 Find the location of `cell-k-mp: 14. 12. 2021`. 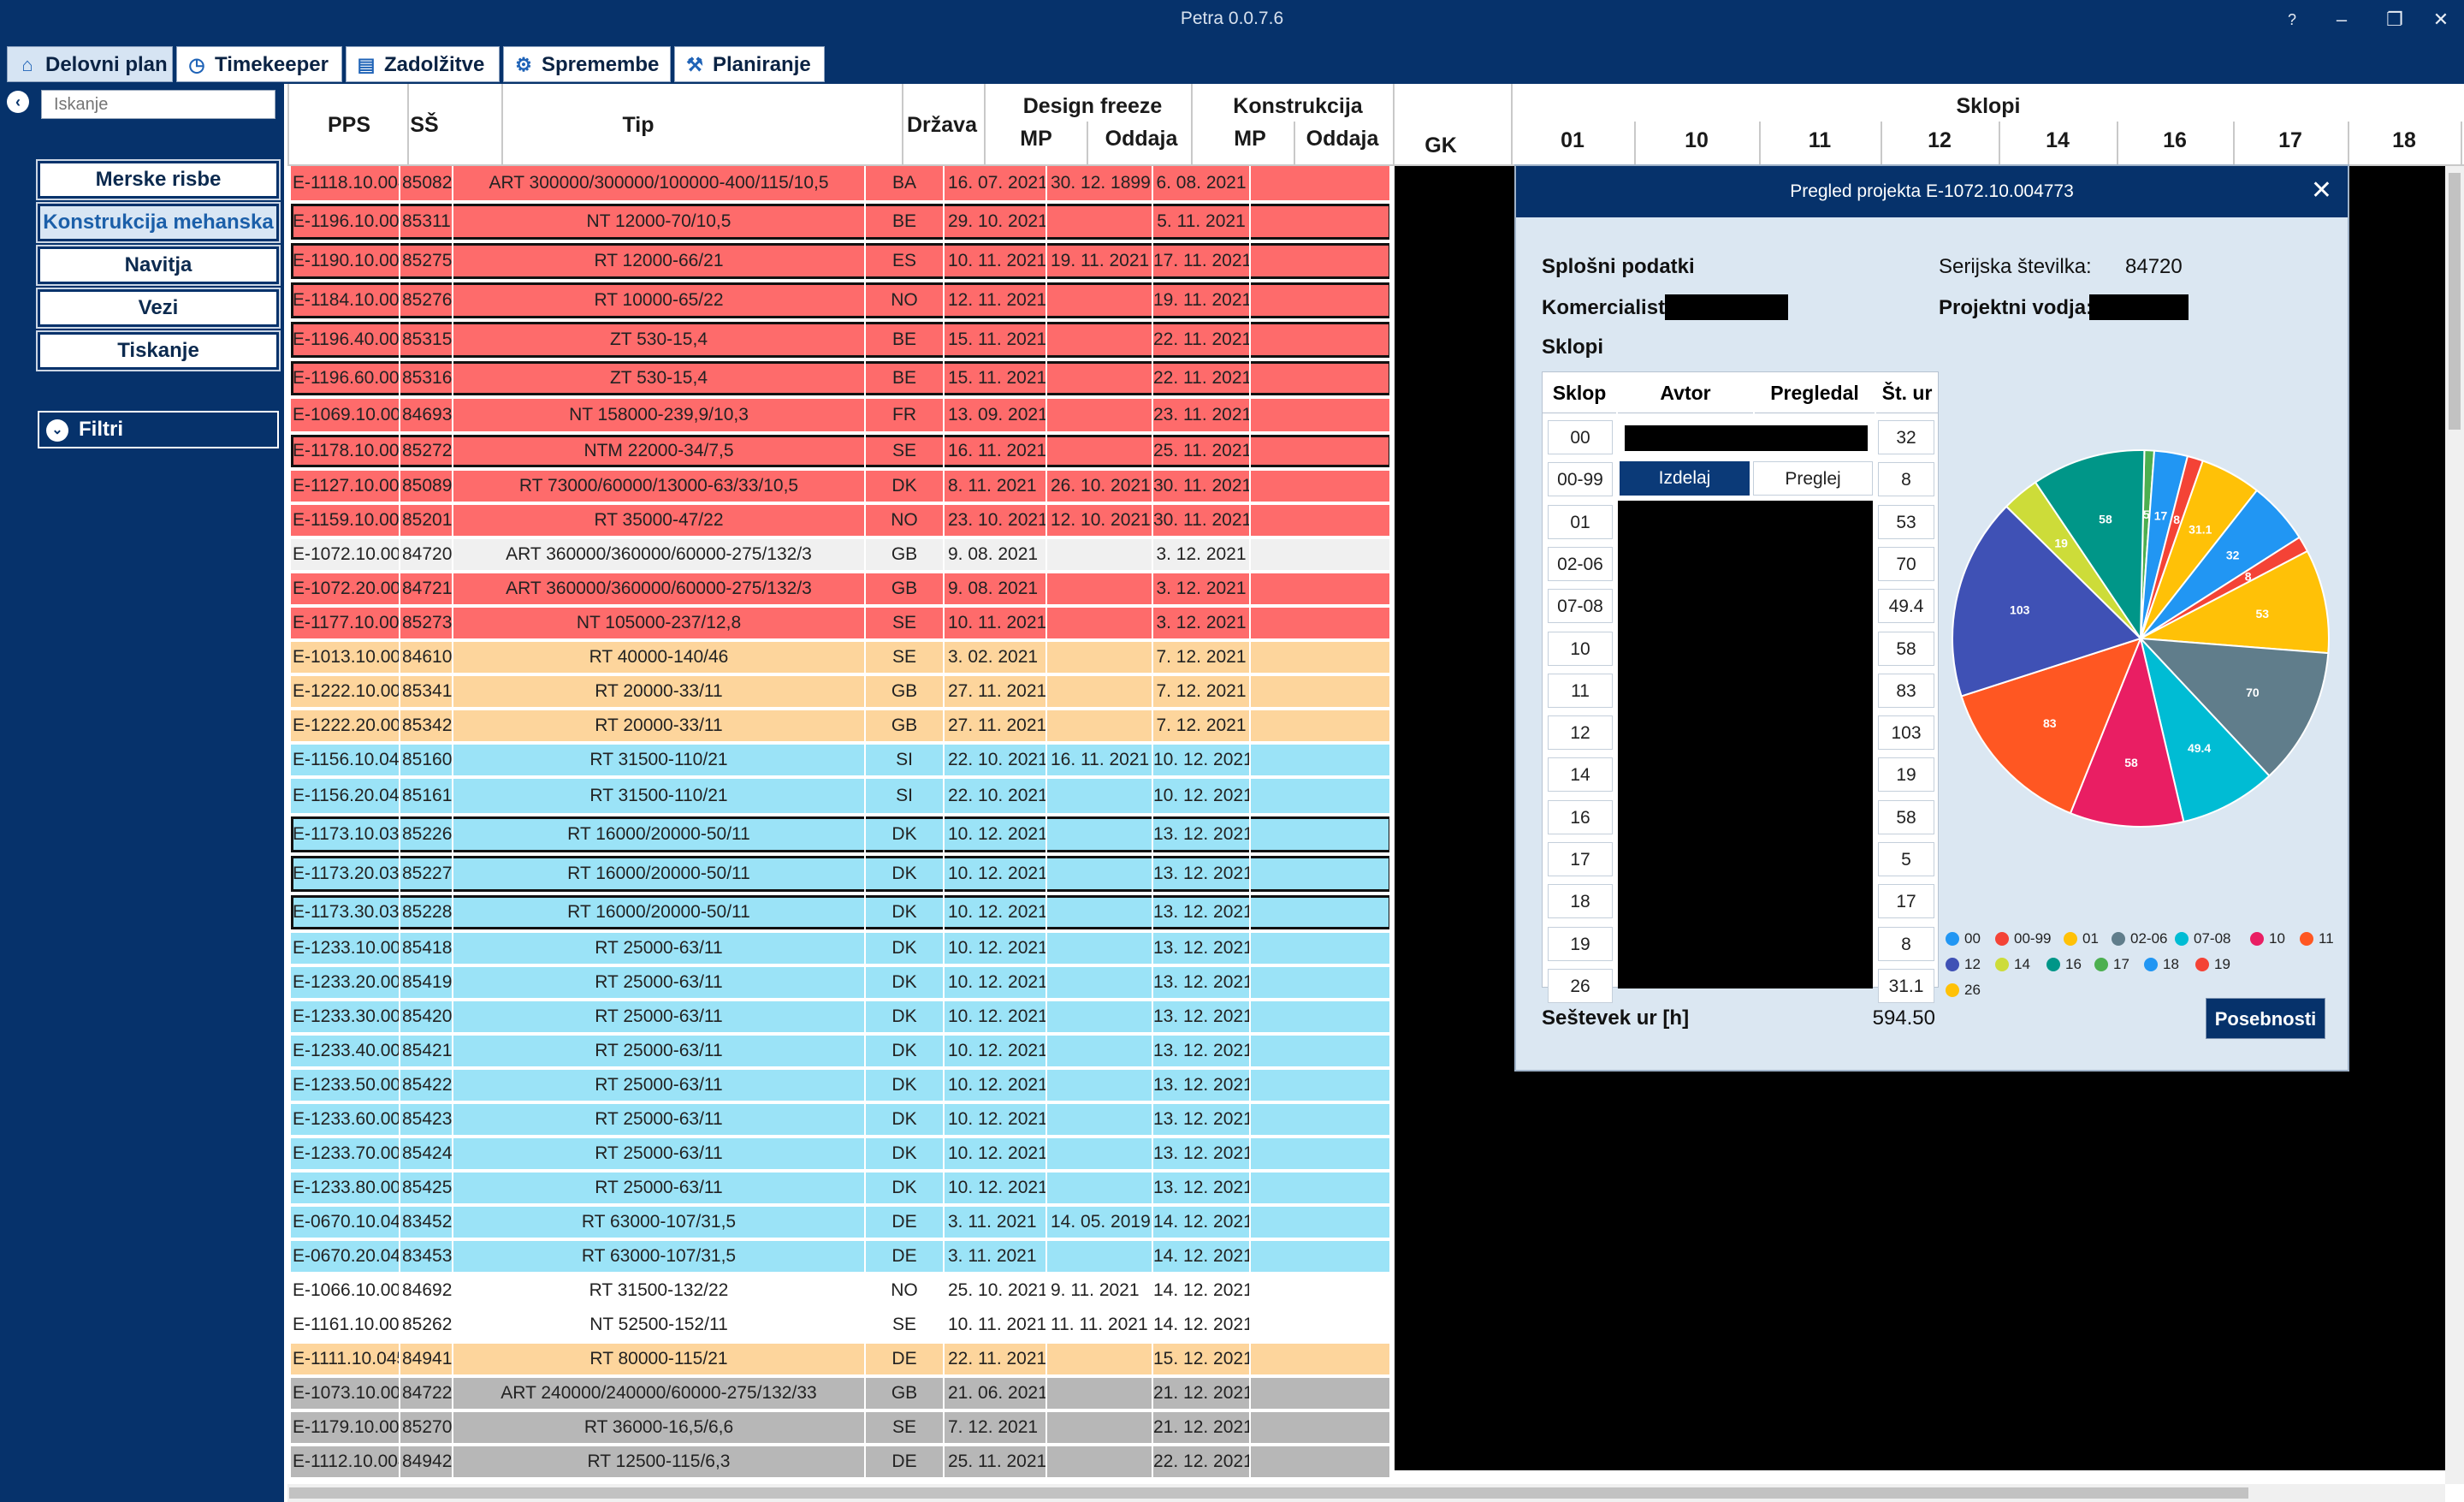

cell-k-mp: 14. 12. 2021 is located at coordinates (1202, 1324).